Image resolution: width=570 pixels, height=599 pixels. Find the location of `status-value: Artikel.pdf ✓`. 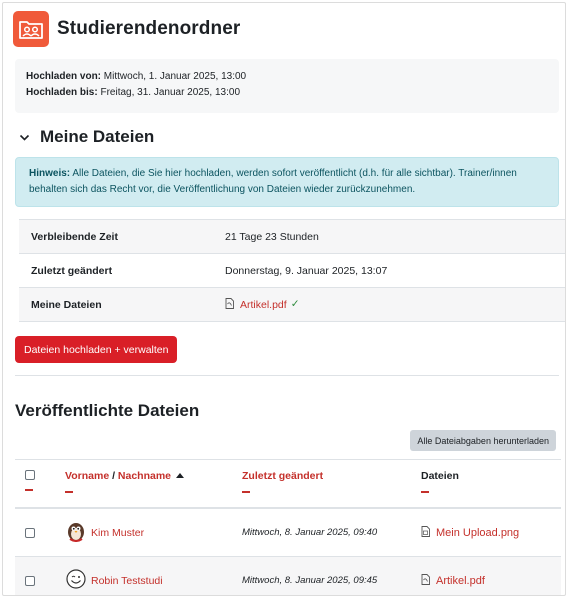

status-value: Artikel.pdf ✓ is located at coordinates (262, 304).